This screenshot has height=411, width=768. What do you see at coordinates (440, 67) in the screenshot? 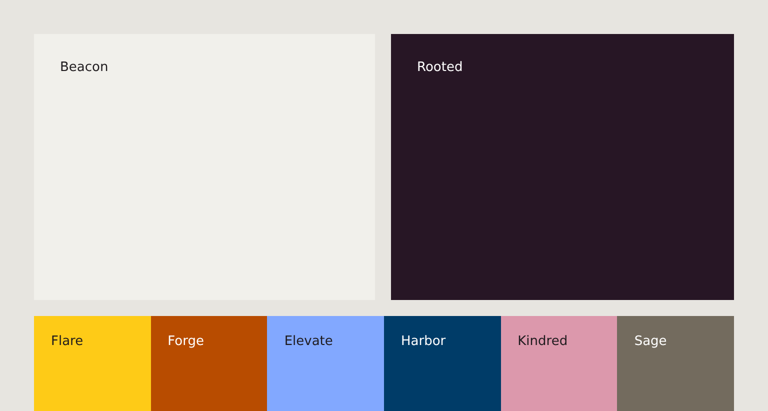
I see `swatch-label: Rooted` at bounding box center [440, 67].